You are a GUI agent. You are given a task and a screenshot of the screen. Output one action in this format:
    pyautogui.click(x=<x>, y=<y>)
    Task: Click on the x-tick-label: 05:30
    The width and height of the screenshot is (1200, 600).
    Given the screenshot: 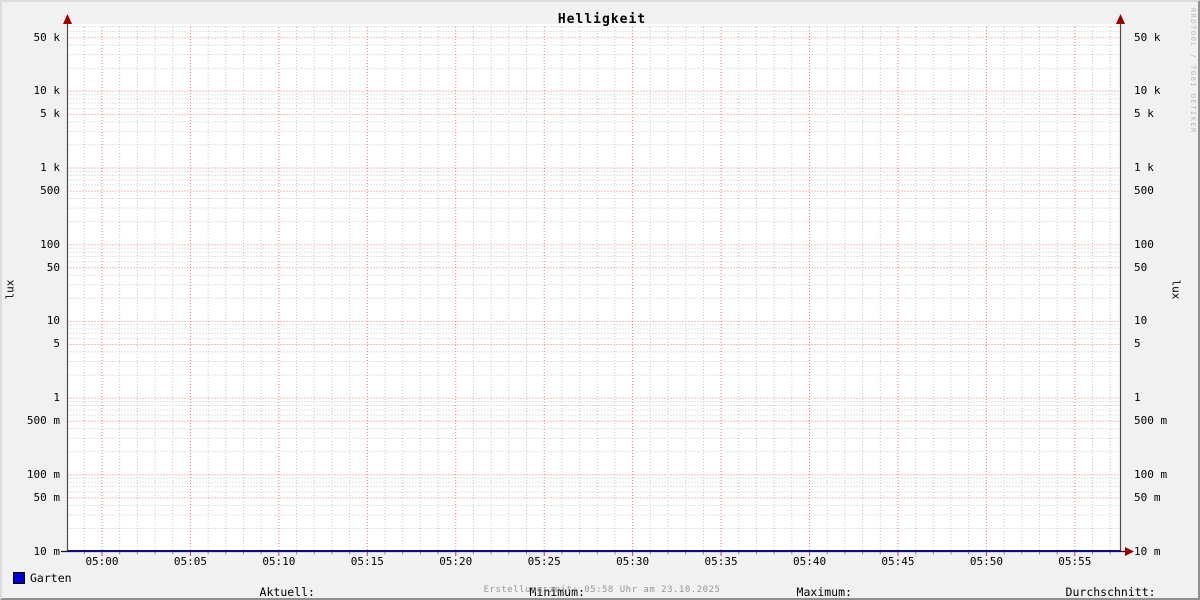 What is the action you would take?
    pyautogui.click(x=633, y=561)
    